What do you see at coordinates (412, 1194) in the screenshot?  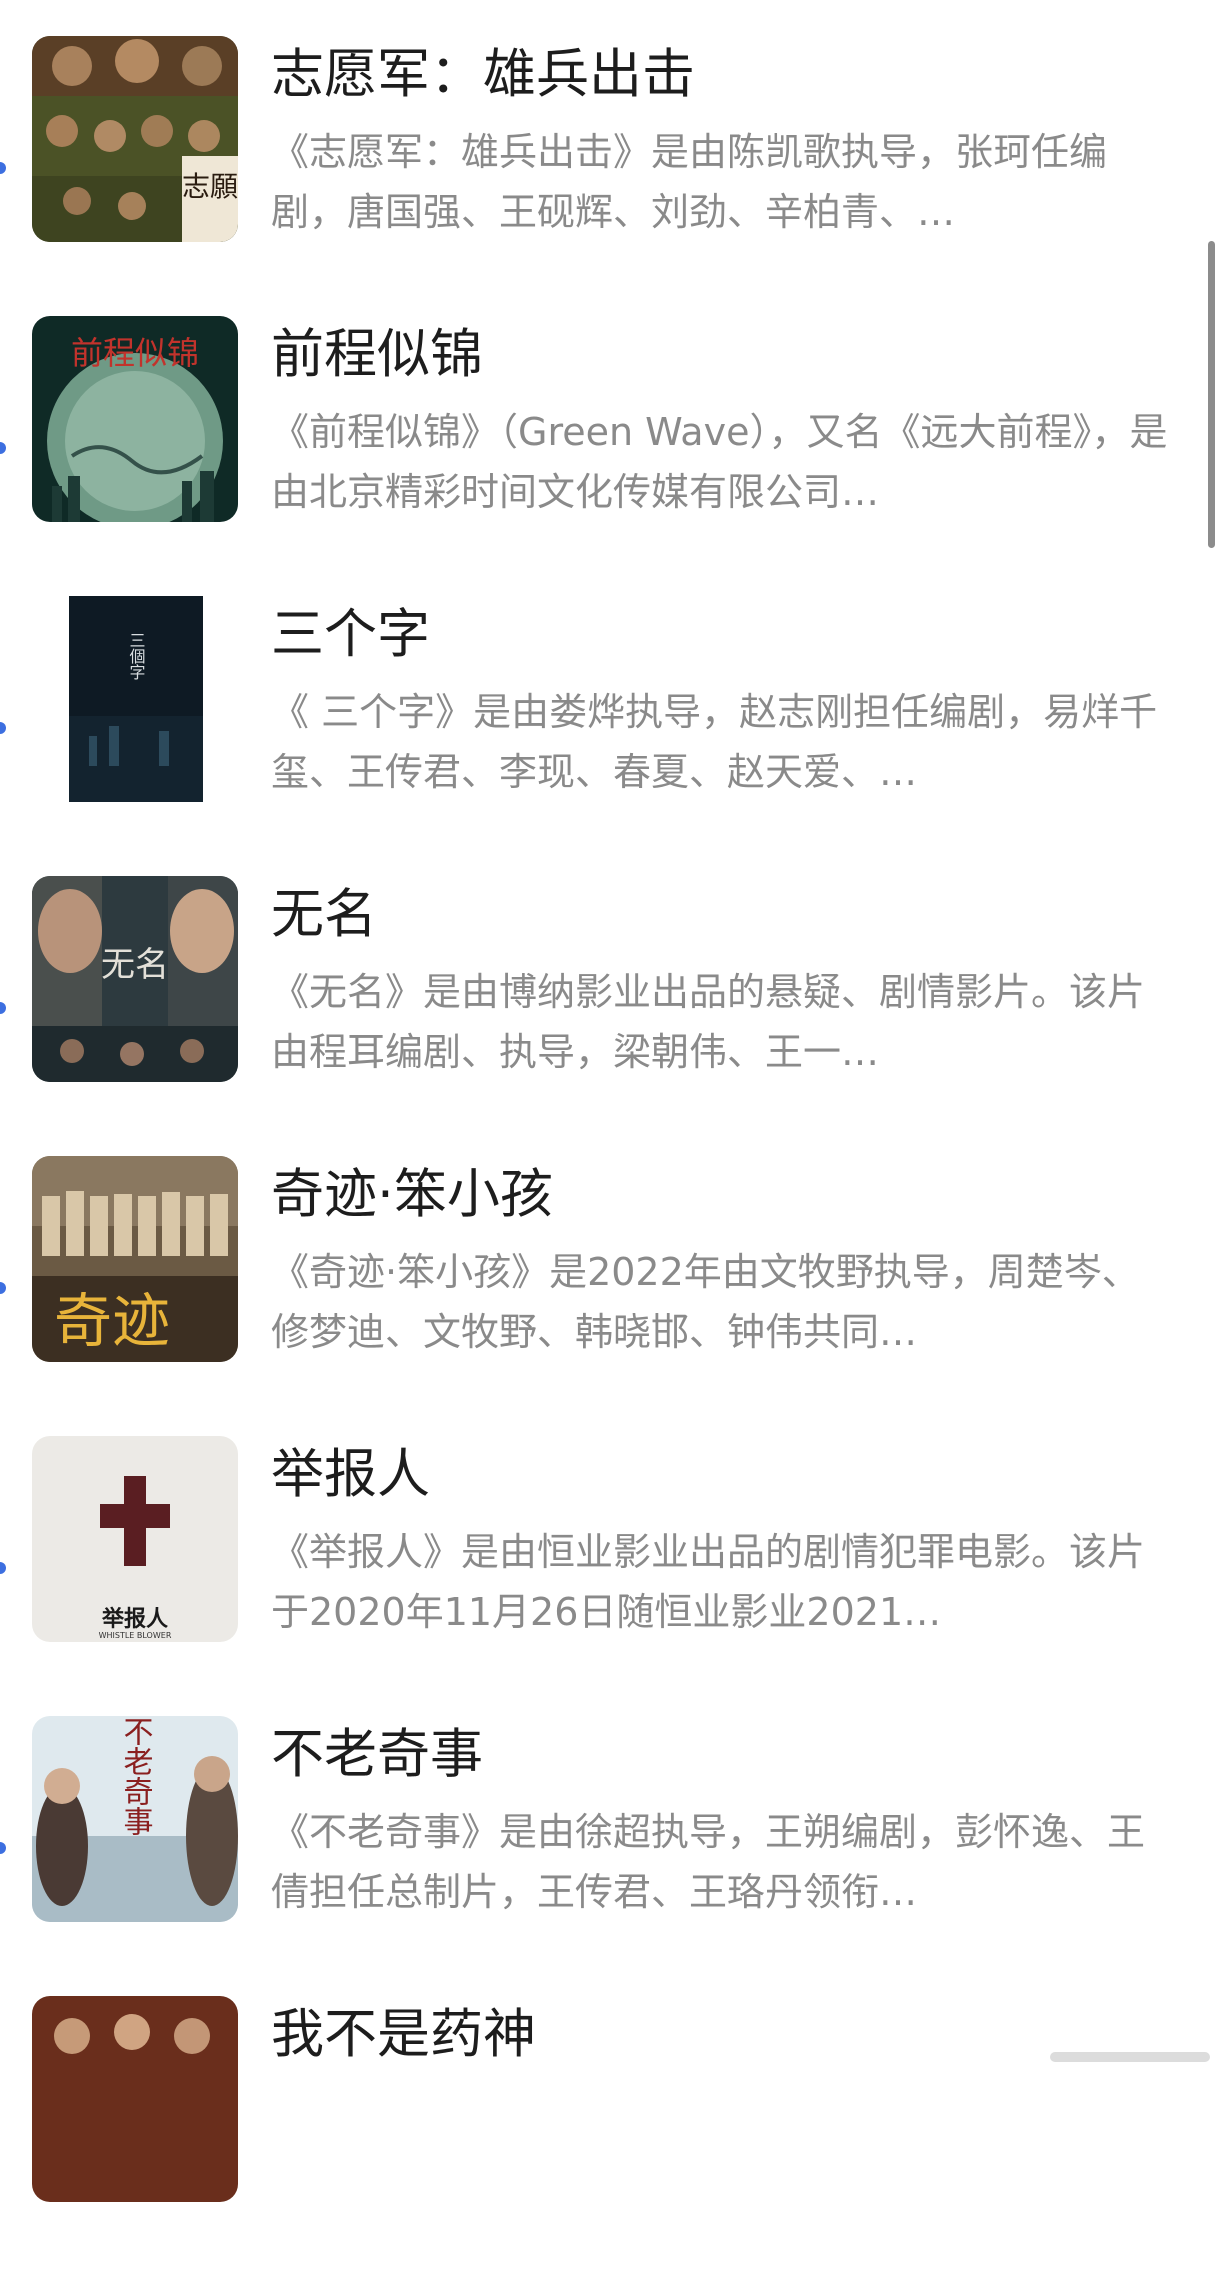 I see `movie-title: 奇迹·笨小孩` at bounding box center [412, 1194].